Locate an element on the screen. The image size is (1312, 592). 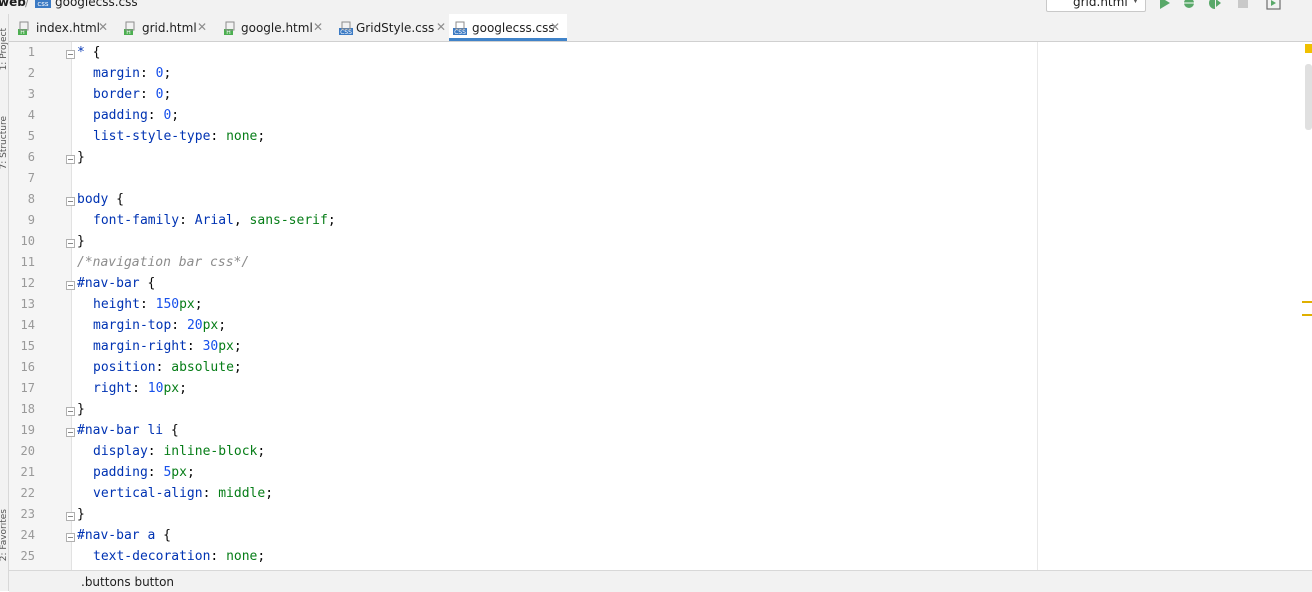
run-icon is located at coordinates (1165, 5).